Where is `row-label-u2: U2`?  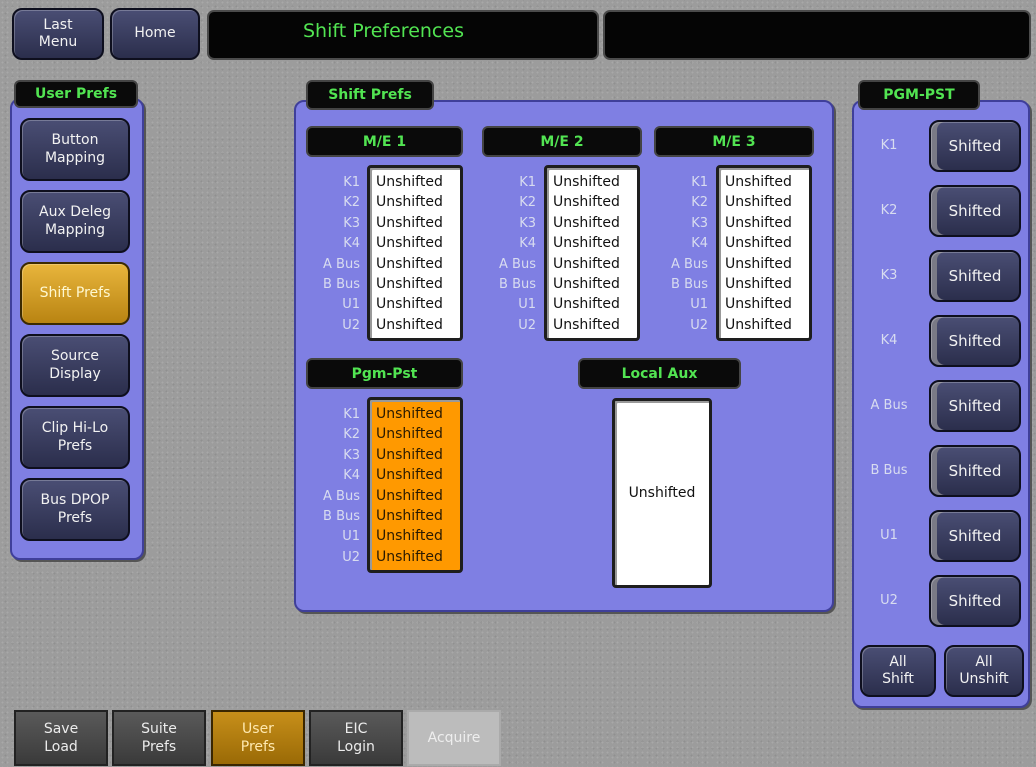 row-label-u2: U2 is located at coordinates (889, 600).